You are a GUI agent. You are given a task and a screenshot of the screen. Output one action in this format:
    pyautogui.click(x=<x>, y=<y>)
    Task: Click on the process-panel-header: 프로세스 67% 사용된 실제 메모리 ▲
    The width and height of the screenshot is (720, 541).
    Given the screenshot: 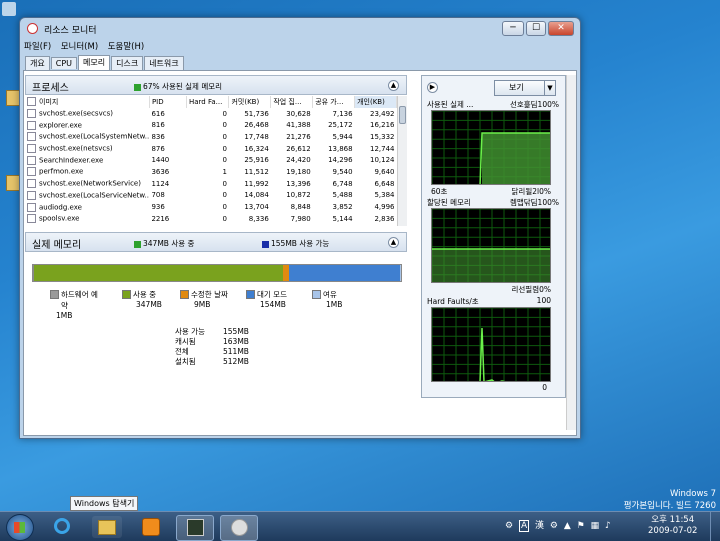 What is the action you would take?
    pyautogui.click(x=216, y=85)
    